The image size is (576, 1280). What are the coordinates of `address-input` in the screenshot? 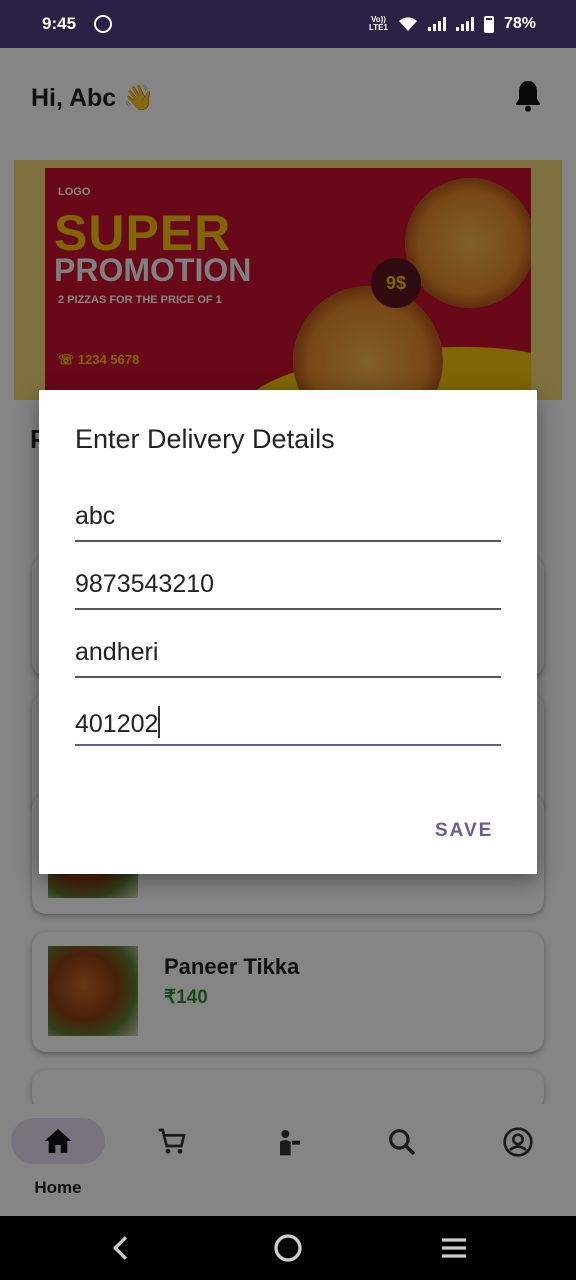 It's located at (288, 652).